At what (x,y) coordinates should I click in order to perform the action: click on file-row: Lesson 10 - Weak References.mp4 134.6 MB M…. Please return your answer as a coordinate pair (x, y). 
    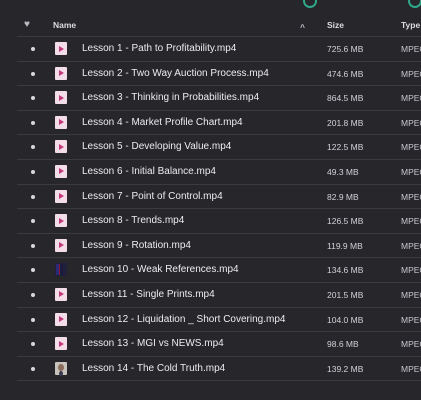
    Looking at the image, I should click on (219, 270).